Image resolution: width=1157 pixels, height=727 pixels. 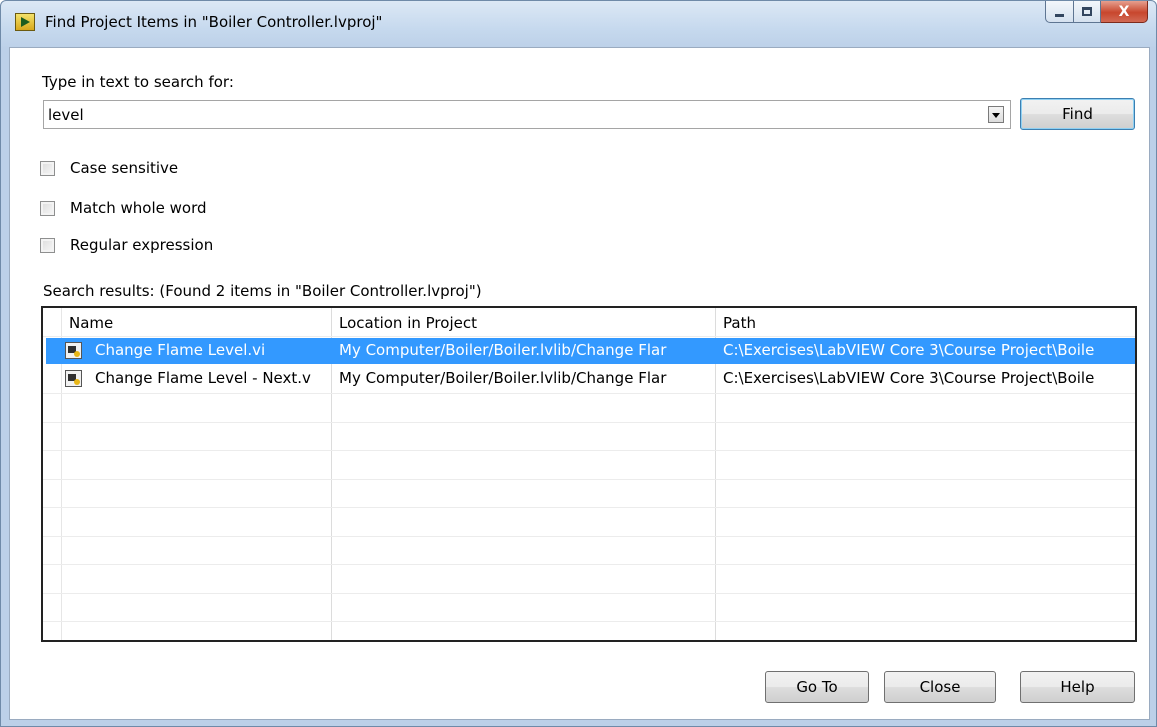 I want to click on maximize-button, so click(x=1087, y=12).